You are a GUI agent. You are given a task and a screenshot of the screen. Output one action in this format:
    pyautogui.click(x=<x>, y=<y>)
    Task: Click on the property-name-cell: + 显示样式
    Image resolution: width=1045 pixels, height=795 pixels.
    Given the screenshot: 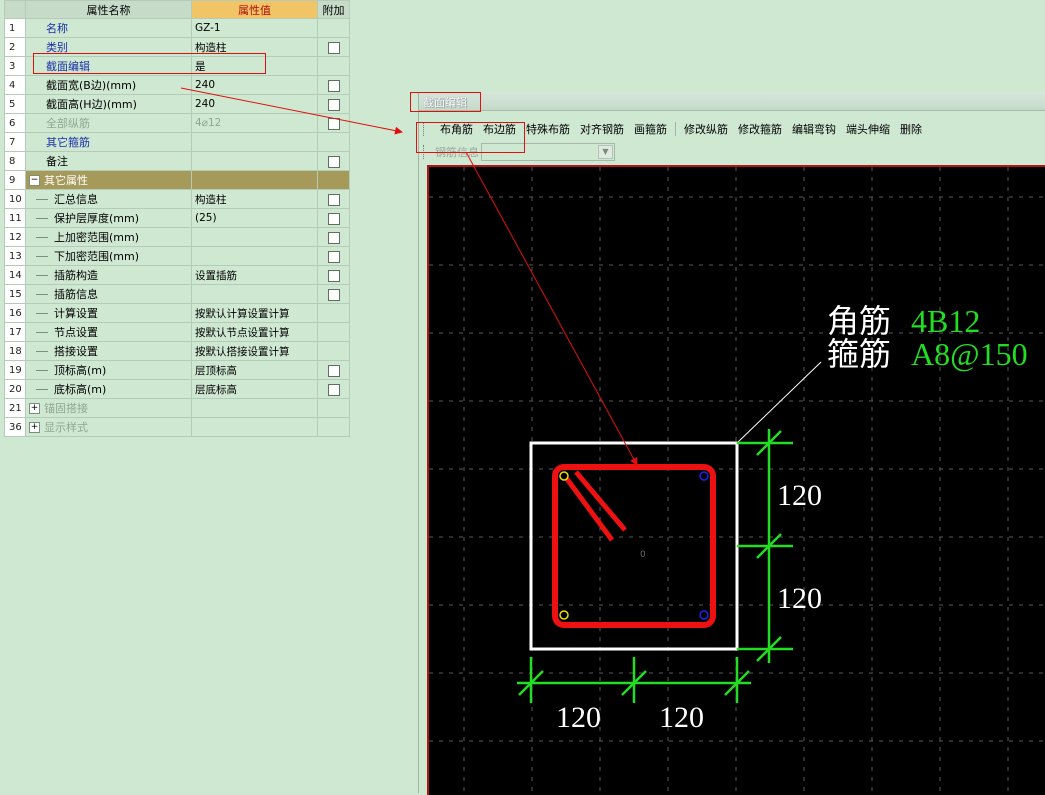 What is the action you would take?
    pyautogui.click(x=108, y=427)
    